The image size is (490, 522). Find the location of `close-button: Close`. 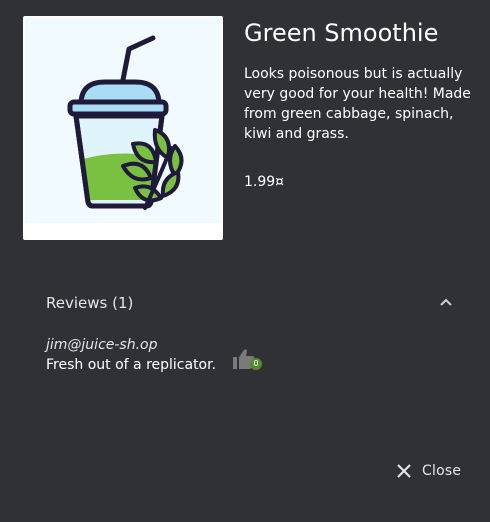

close-button: Close is located at coordinates (428, 471).